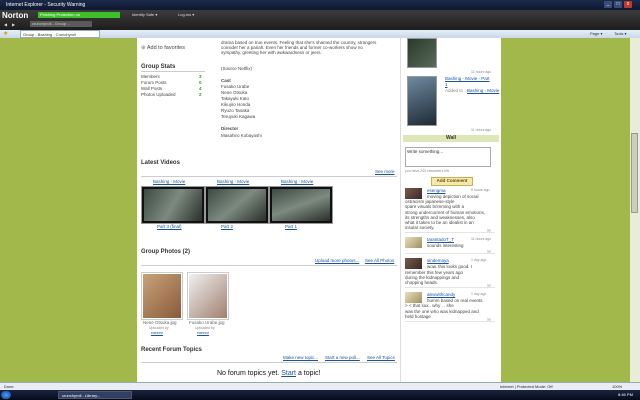 The height and width of the screenshot is (400, 640). Describe the element at coordinates (481, 72) in the screenshot. I see `video-time: 11 hours ago` at that location.